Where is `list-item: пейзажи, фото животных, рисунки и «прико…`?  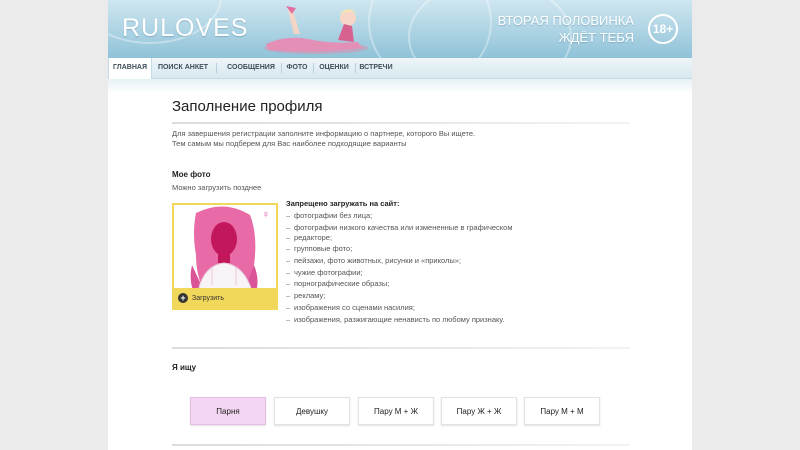 list-item: пейзажи, фото животных, рисунки и «прико… is located at coordinates (417, 261).